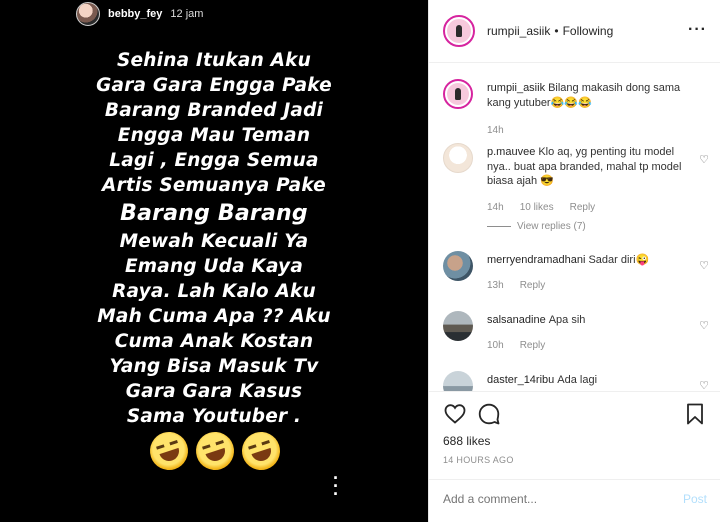 This screenshot has width=720, height=522. I want to click on story-caption-line: Lagi , Engga Semua, so click(214, 160).